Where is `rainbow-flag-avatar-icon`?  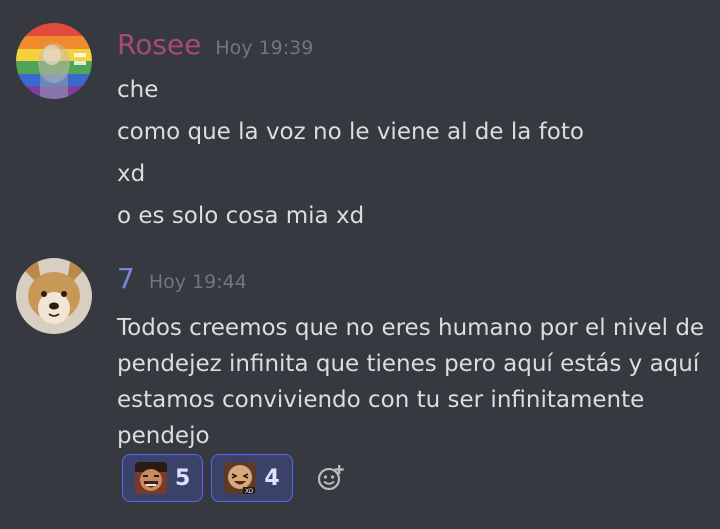 rainbow-flag-avatar-icon is located at coordinates (54, 61).